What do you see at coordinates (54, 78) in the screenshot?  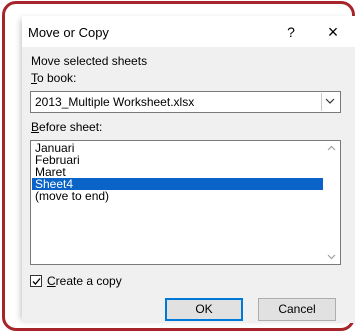 I see `to-book-label: To book:` at bounding box center [54, 78].